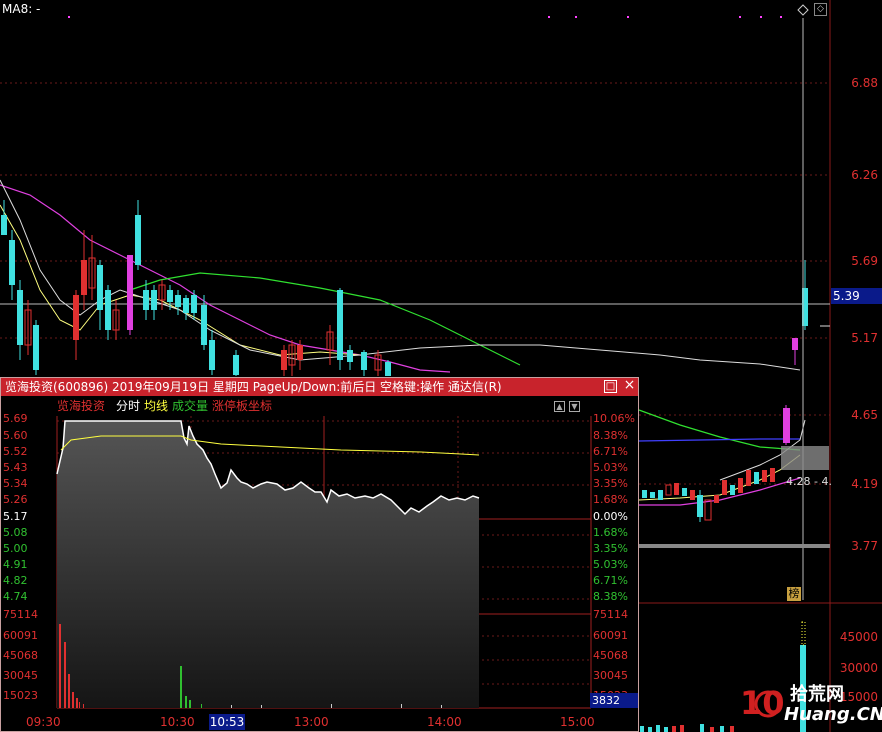 The height and width of the screenshot is (732, 882). I want to click on price-tick: 5.60, so click(15, 435).